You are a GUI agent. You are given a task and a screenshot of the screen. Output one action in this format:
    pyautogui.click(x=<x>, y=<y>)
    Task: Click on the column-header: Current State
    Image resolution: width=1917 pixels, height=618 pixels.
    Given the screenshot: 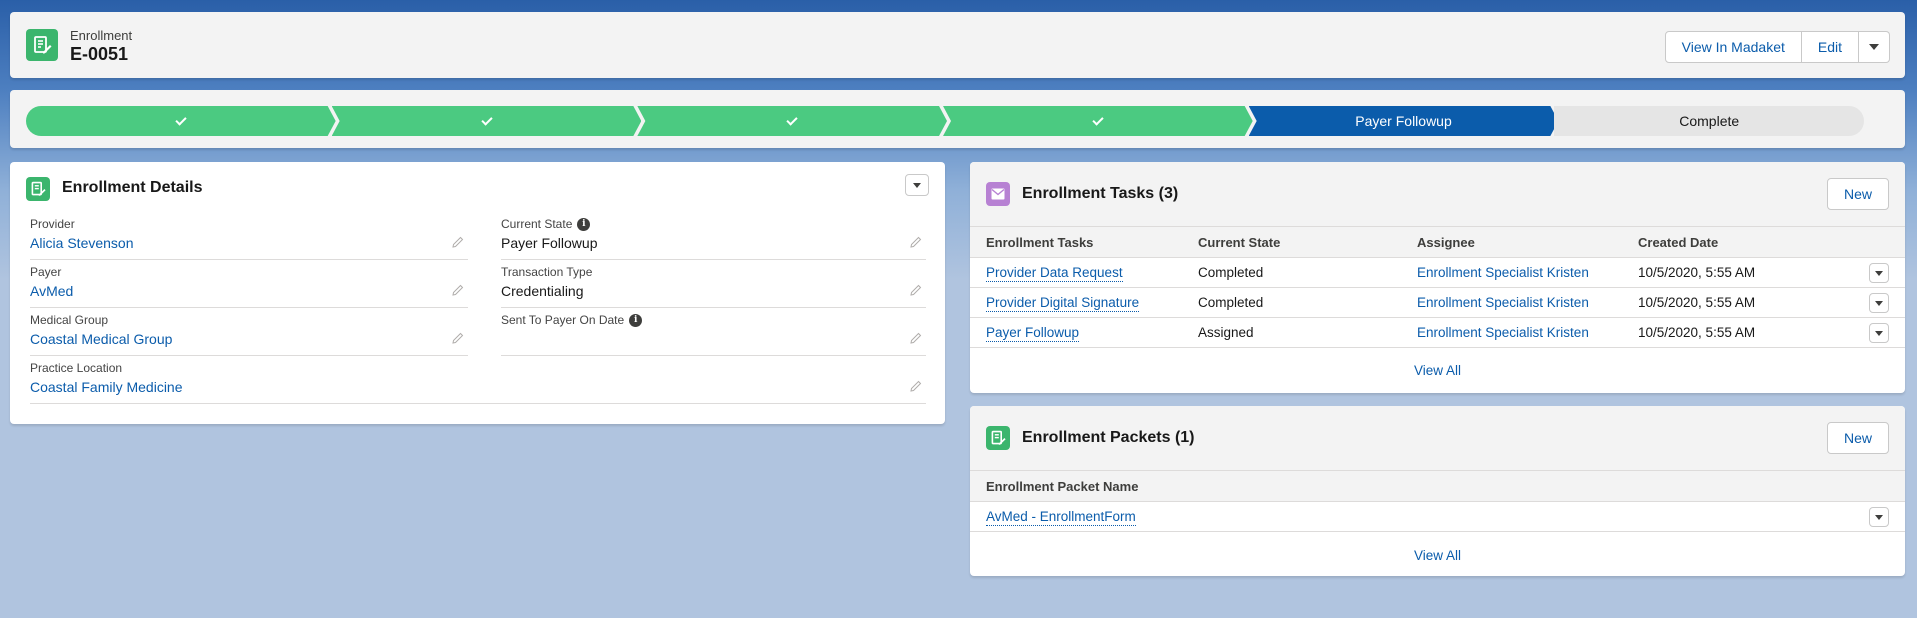 What is the action you would take?
    pyautogui.click(x=1239, y=242)
    